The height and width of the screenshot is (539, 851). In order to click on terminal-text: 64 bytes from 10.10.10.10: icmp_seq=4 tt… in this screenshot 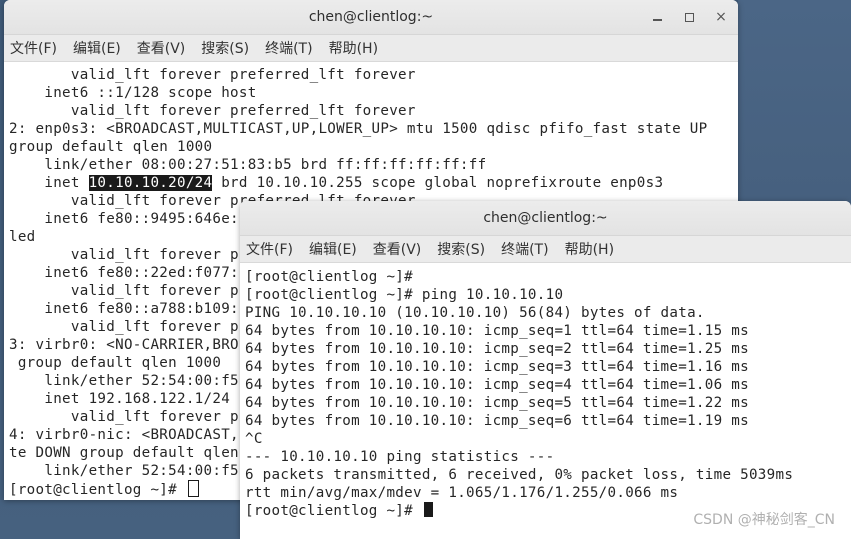, I will do `click(497, 385)`.